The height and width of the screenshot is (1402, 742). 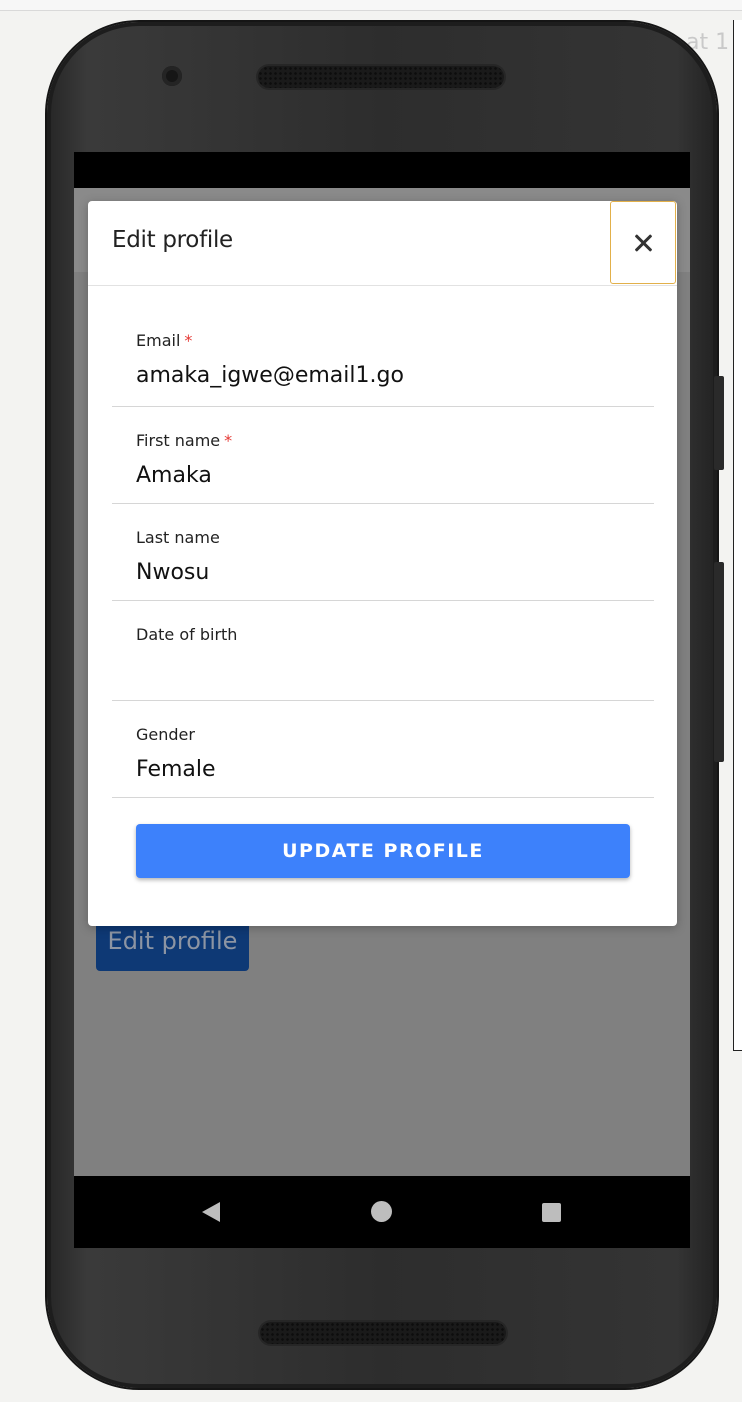 I want to click on recent-apps-icon, so click(x=551, y=1212).